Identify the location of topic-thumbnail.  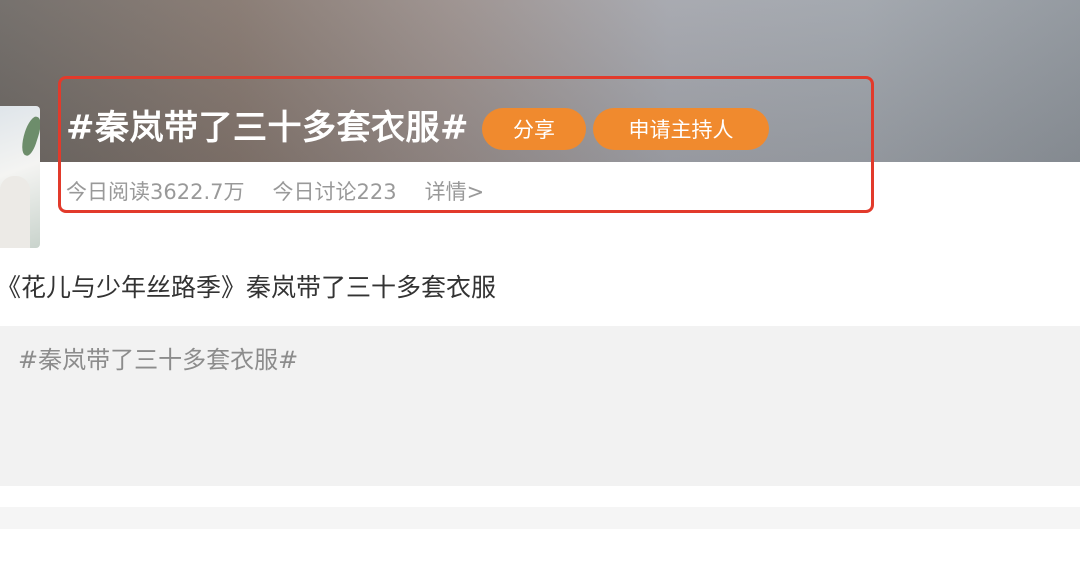
(20, 177).